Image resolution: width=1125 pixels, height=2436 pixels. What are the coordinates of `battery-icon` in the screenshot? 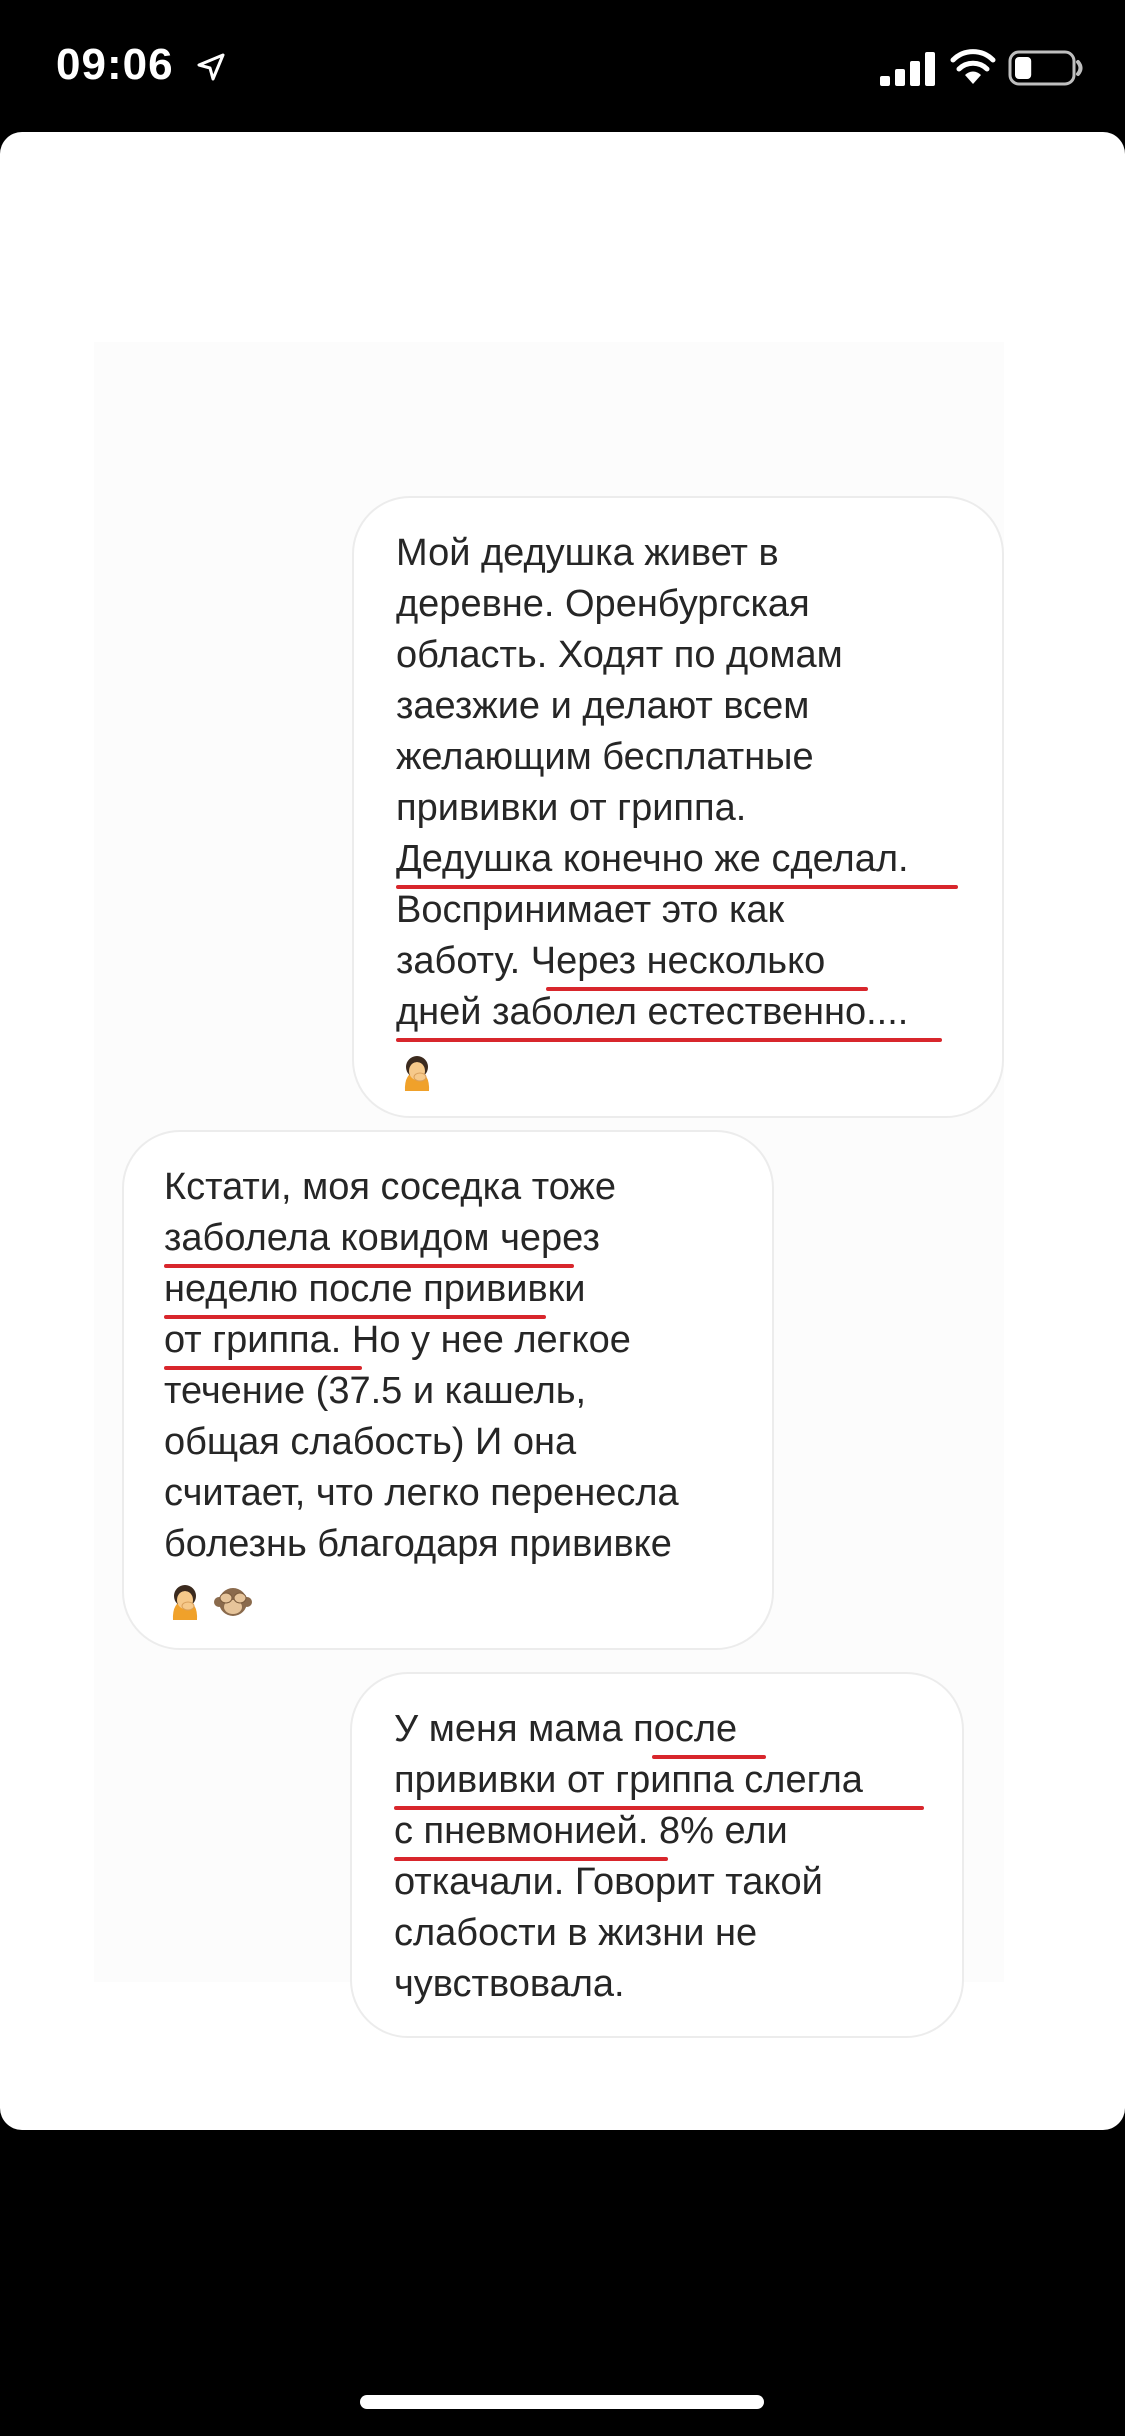 It's located at (1045, 68).